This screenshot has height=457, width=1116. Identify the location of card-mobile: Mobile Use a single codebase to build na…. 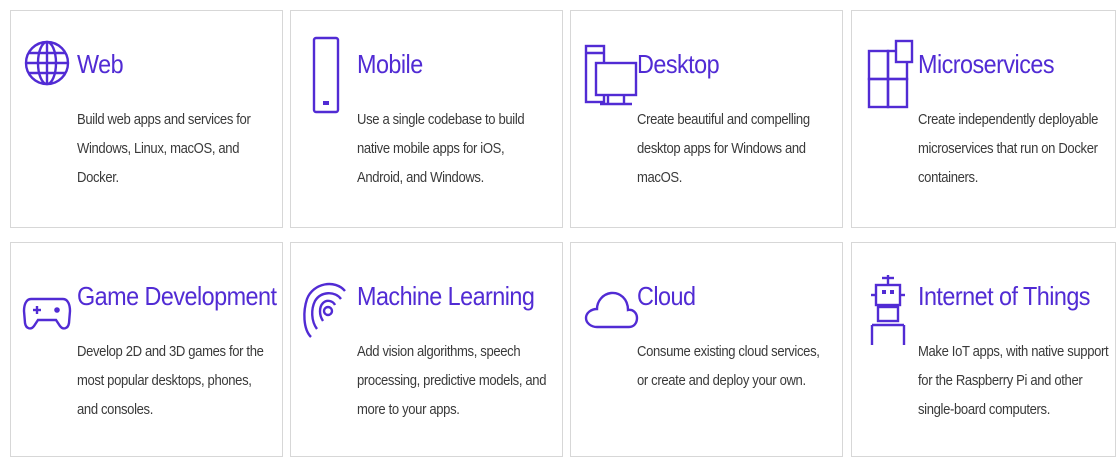
(426, 119).